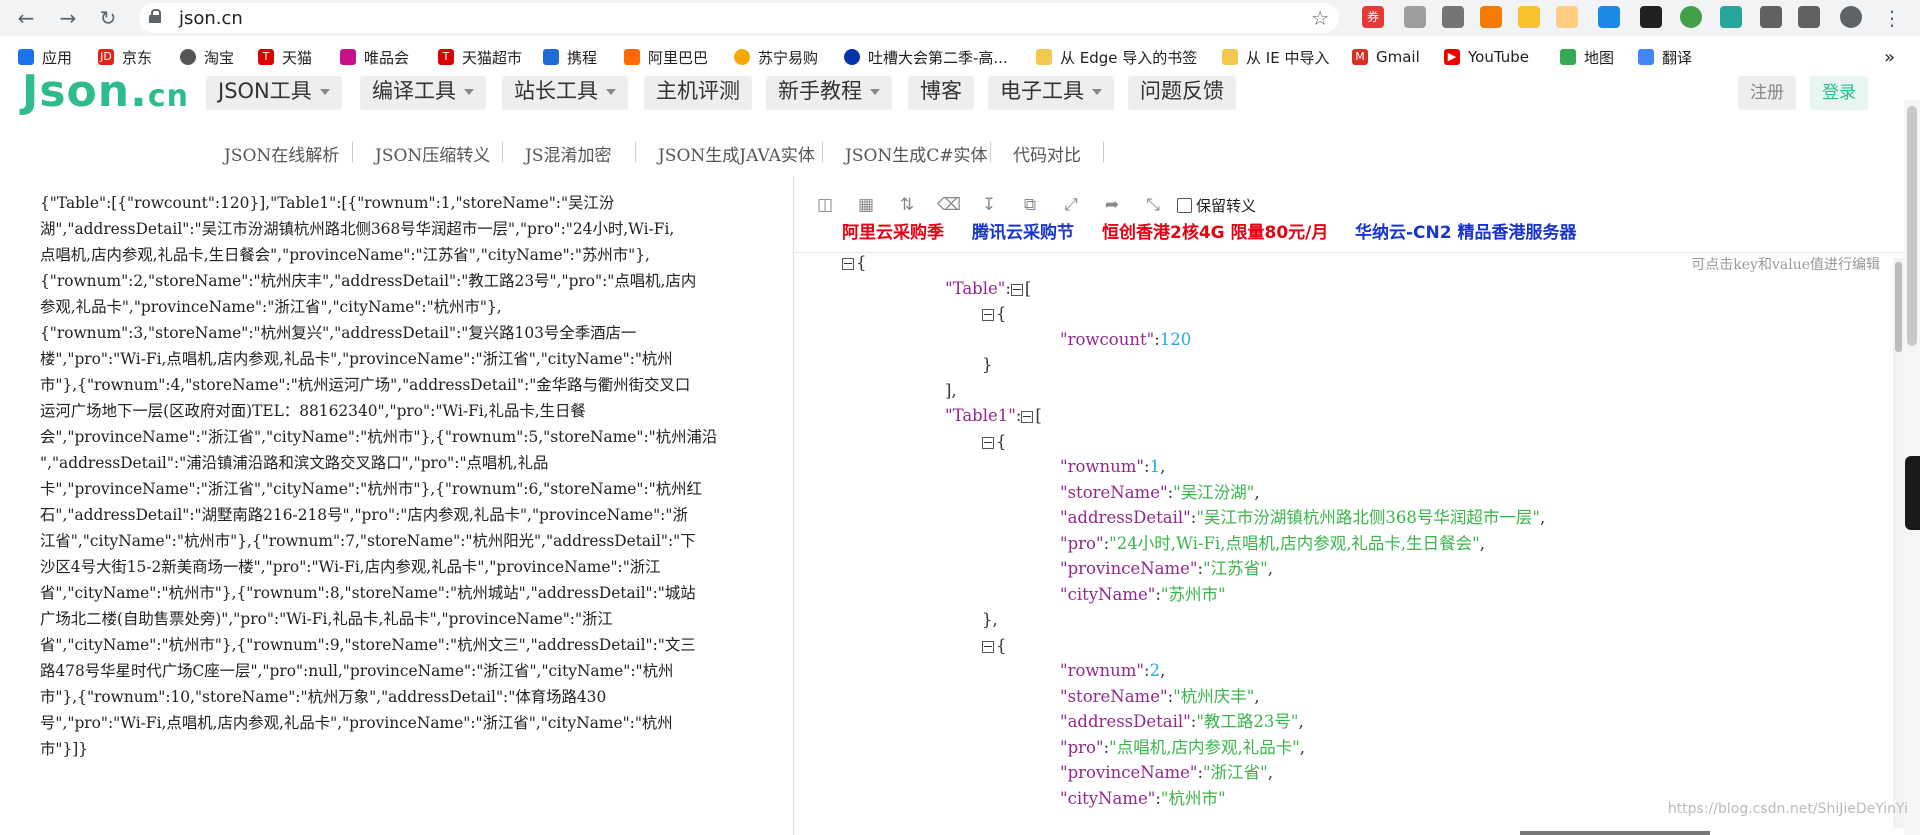 This screenshot has height=835, width=1920. Describe the element at coordinates (1116, 57) in the screenshot. I see `bookmark-folder-edge: 从 Edge 导入的书签` at that location.